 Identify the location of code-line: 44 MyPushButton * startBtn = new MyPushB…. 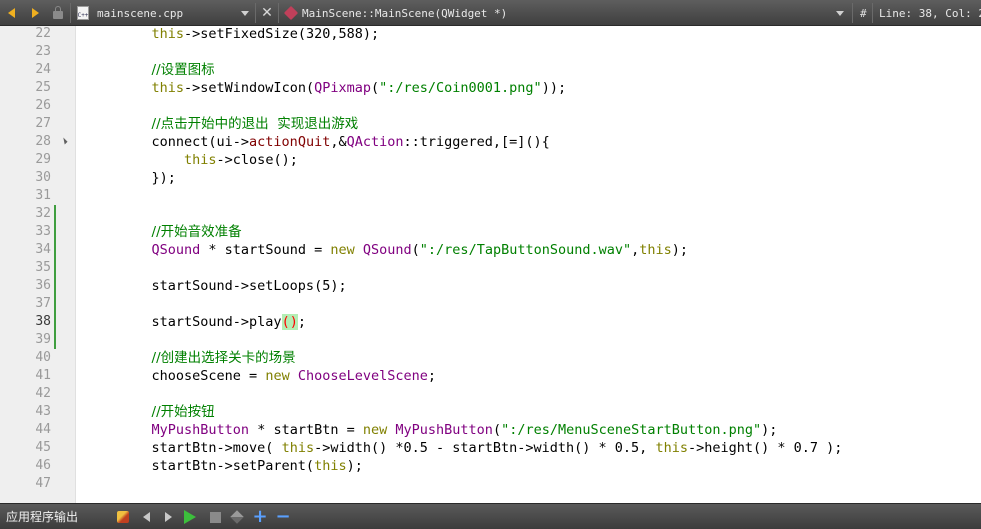
(490, 430).